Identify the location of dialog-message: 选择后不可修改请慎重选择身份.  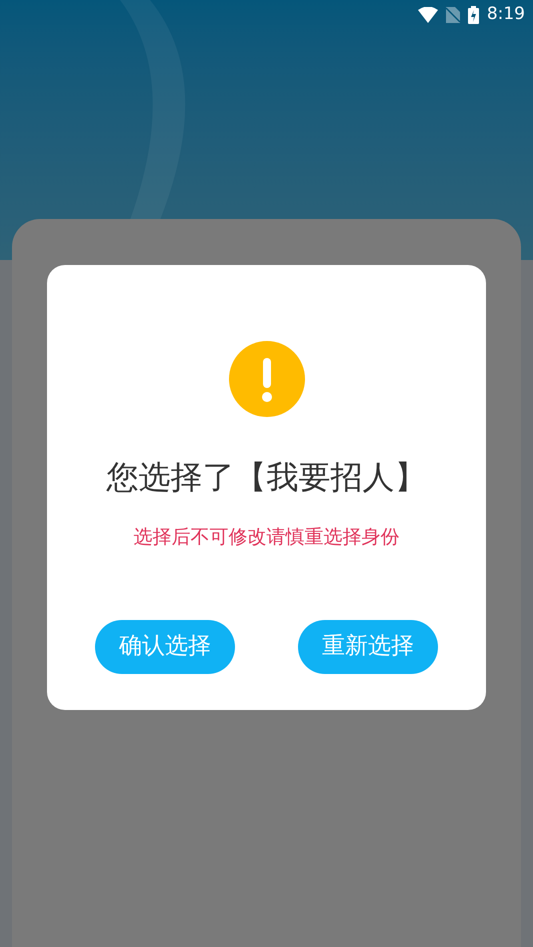
(267, 537).